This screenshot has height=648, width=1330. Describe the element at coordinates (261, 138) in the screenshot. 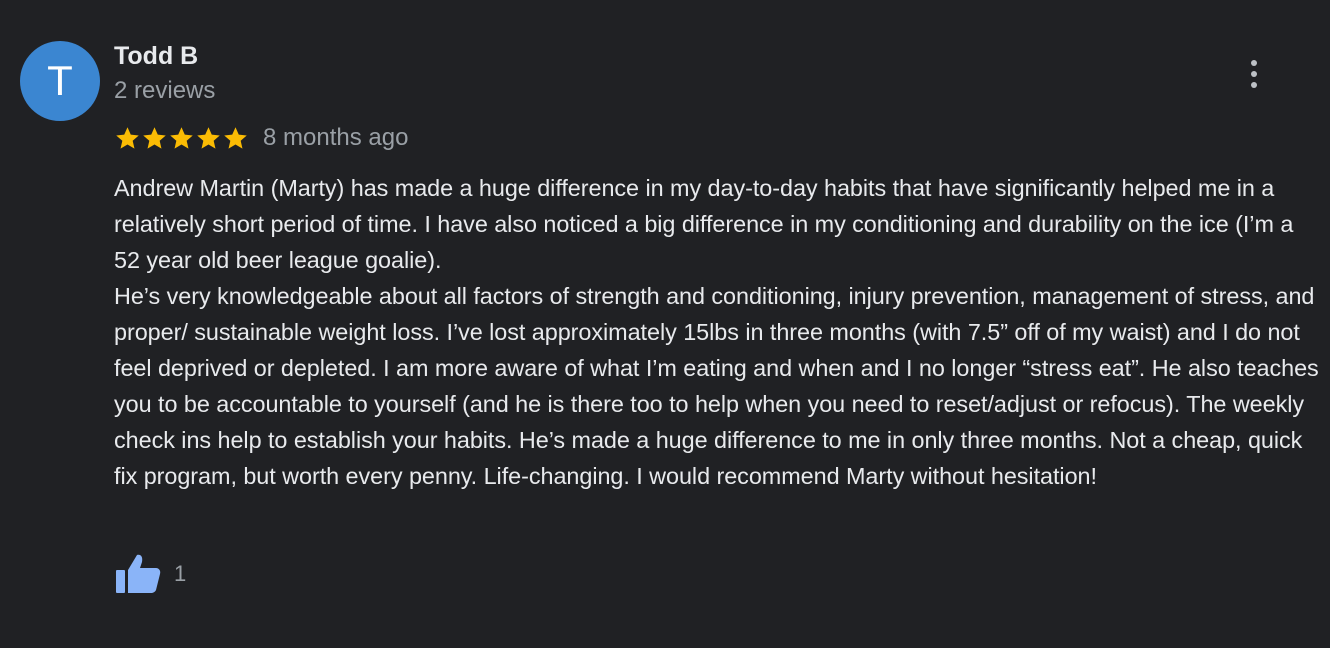

I see `rating-row: 8 months ago` at that location.